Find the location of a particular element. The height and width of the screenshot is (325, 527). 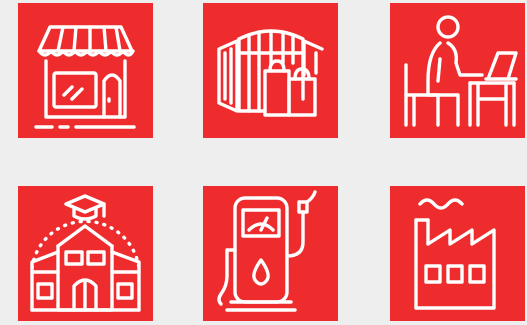

storefront-icon is located at coordinates (85, 77).